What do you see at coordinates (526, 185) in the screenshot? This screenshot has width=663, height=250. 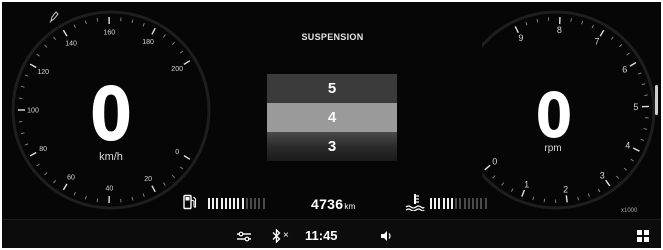 I see `tachometer-tick-label: 1` at bounding box center [526, 185].